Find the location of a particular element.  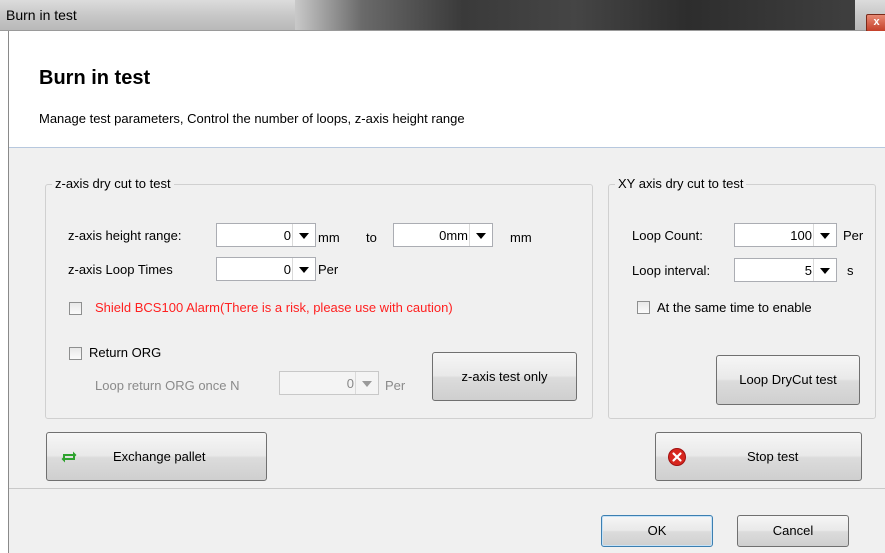

height-from-spinbox: 0 is located at coordinates (266, 235).